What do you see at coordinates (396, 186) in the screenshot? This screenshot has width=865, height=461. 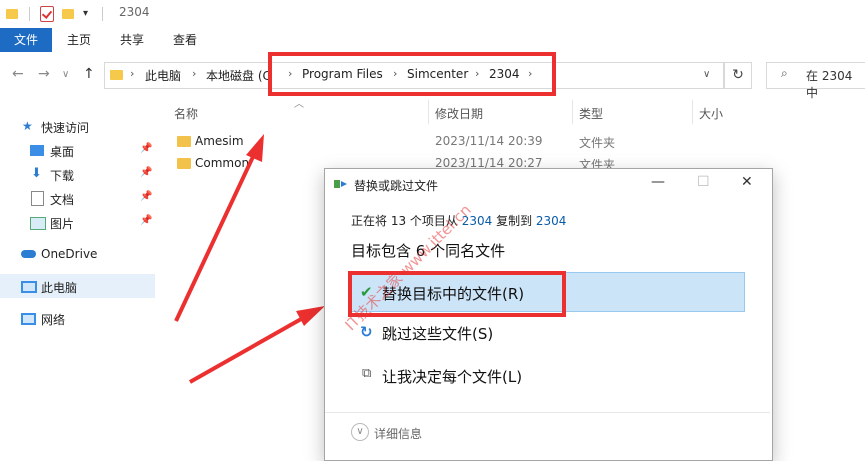 I see `dialog-title: 替换或跳过文件` at bounding box center [396, 186].